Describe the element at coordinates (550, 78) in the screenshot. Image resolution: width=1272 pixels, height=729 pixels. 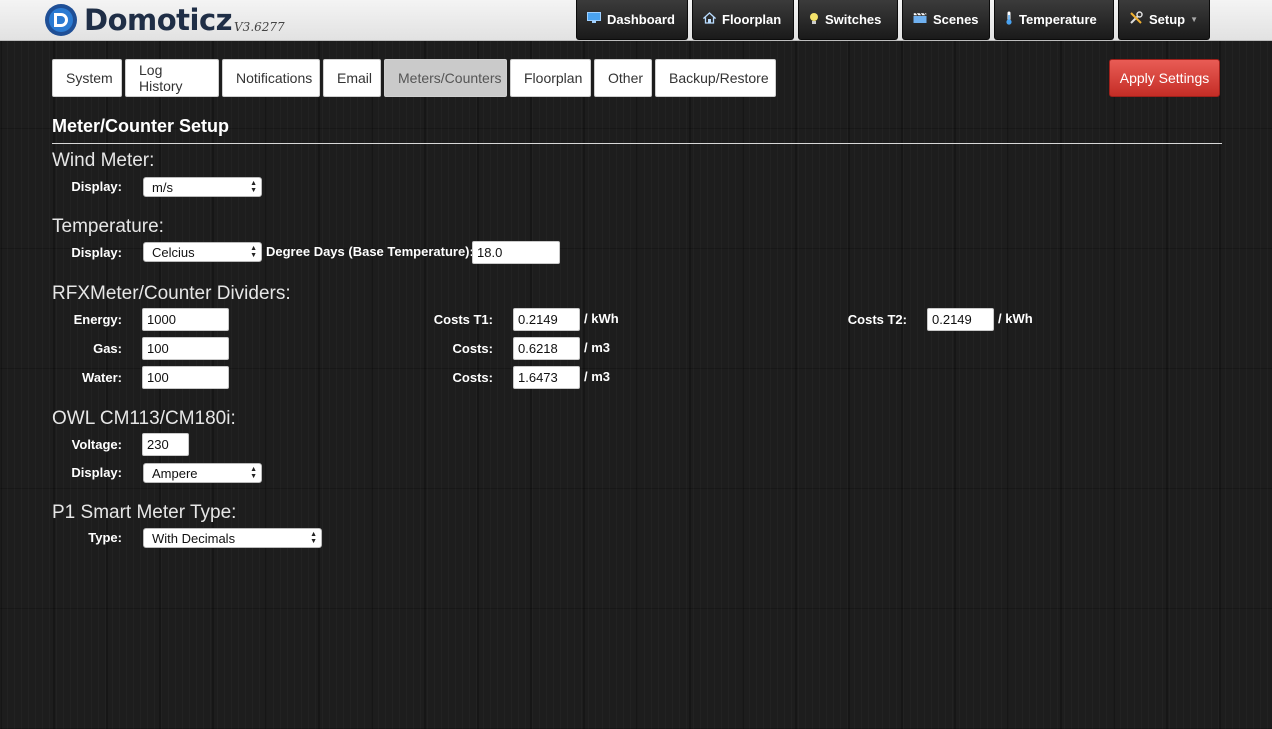
I see `tab-floorplan: Floorplan` at that location.